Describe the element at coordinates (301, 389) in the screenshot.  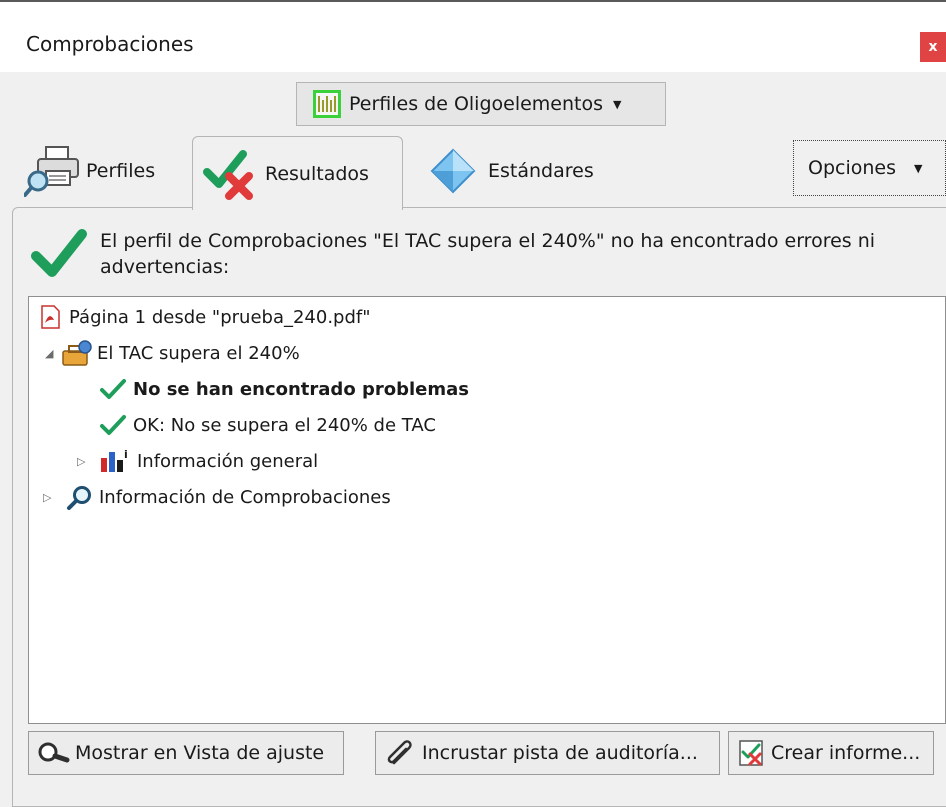
I see `tree-item-no-problems-label: No se han encontrado problemas` at that location.